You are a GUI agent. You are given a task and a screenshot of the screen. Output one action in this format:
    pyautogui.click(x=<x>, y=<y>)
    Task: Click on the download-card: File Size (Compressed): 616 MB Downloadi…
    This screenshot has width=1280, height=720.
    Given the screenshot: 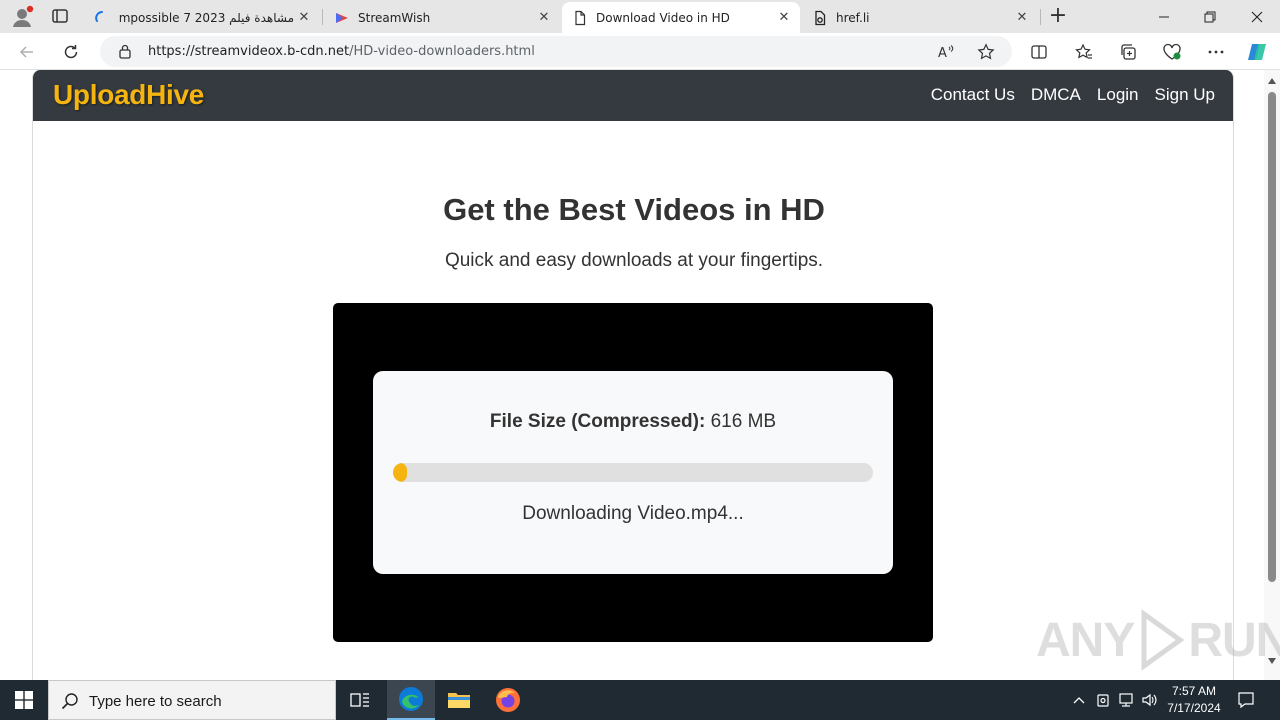 What is the action you would take?
    pyautogui.click(x=633, y=472)
    